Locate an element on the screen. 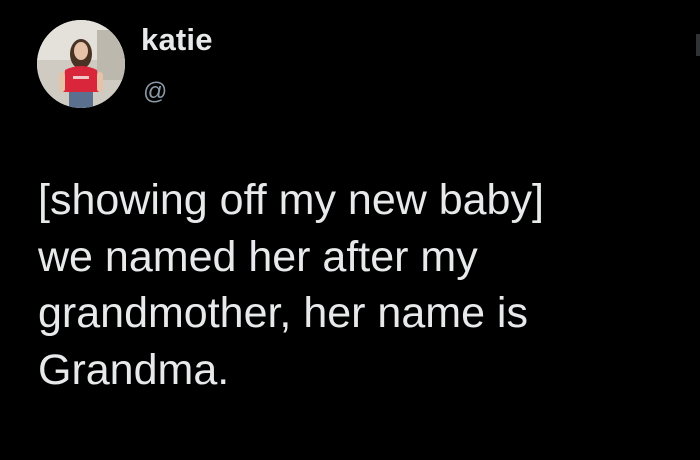  avatar-photo is located at coordinates (81, 64).